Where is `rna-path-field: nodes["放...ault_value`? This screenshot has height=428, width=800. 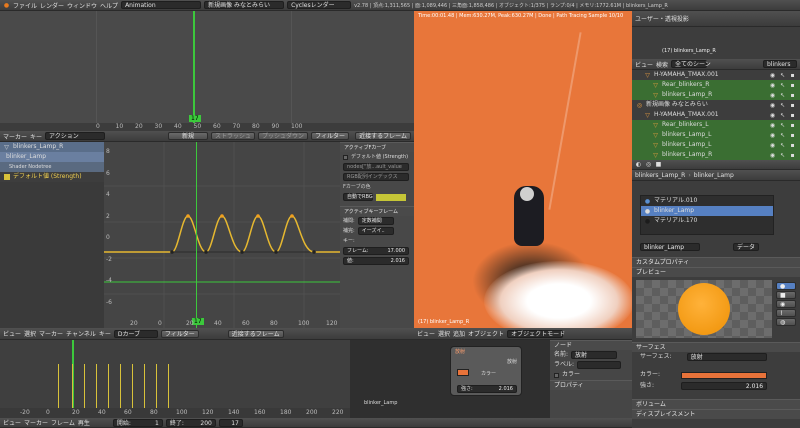 rna-path-field: nodes["放...ault_value is located at coordinates (376, 167).